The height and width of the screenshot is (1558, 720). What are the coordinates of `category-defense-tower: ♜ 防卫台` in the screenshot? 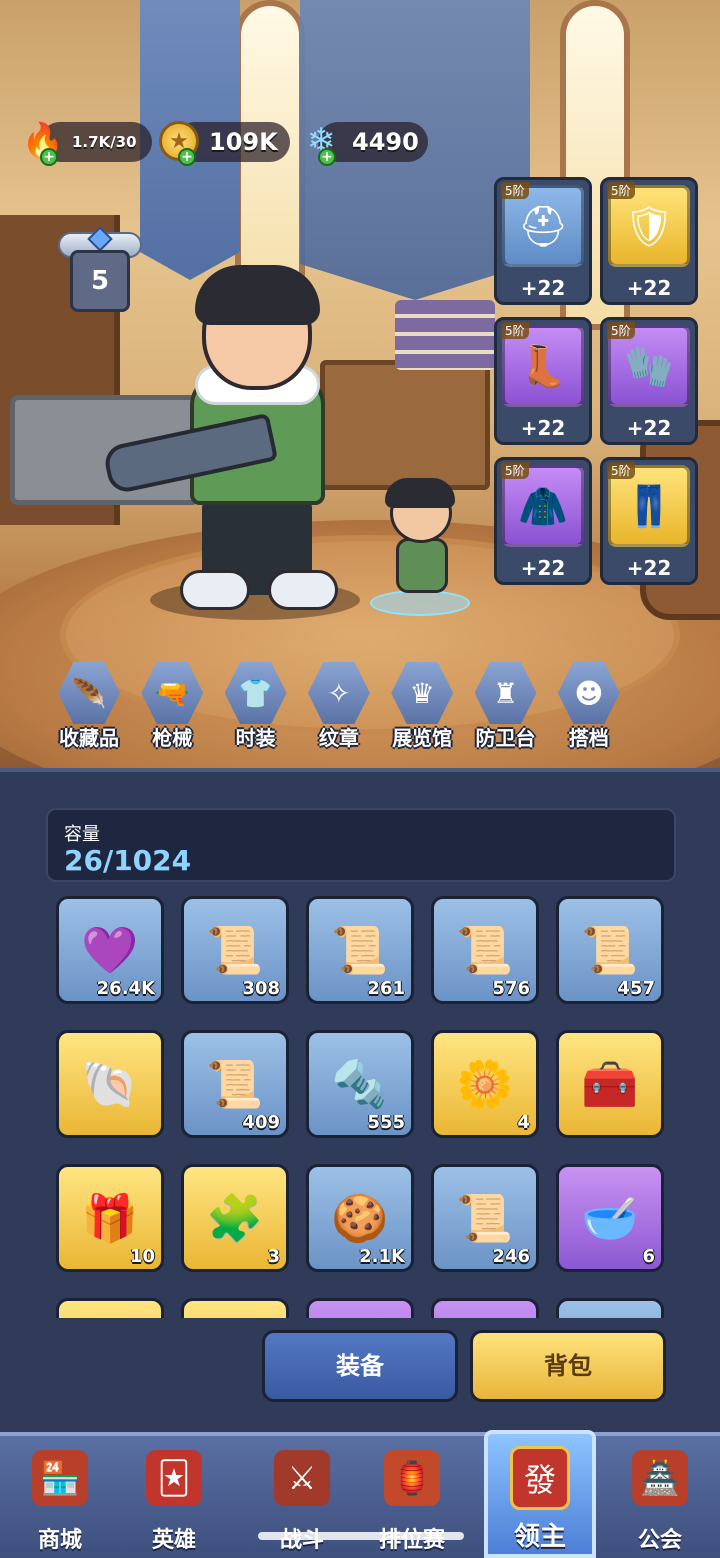 It's located at (506, 708).